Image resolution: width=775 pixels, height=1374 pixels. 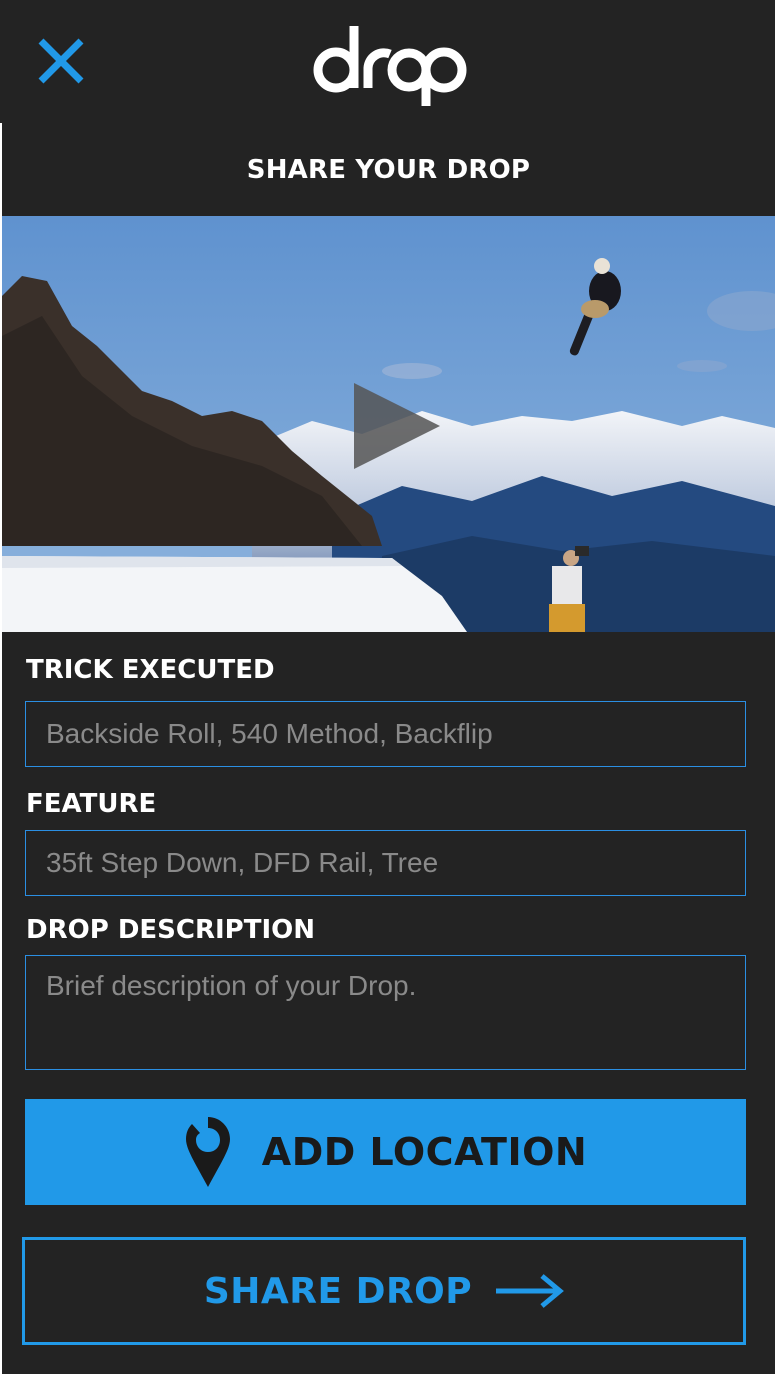 What do you see at coordinates (207, 1152) in the screenshot?
I see `location-pin-icon` at bounding box center [207, 1152].